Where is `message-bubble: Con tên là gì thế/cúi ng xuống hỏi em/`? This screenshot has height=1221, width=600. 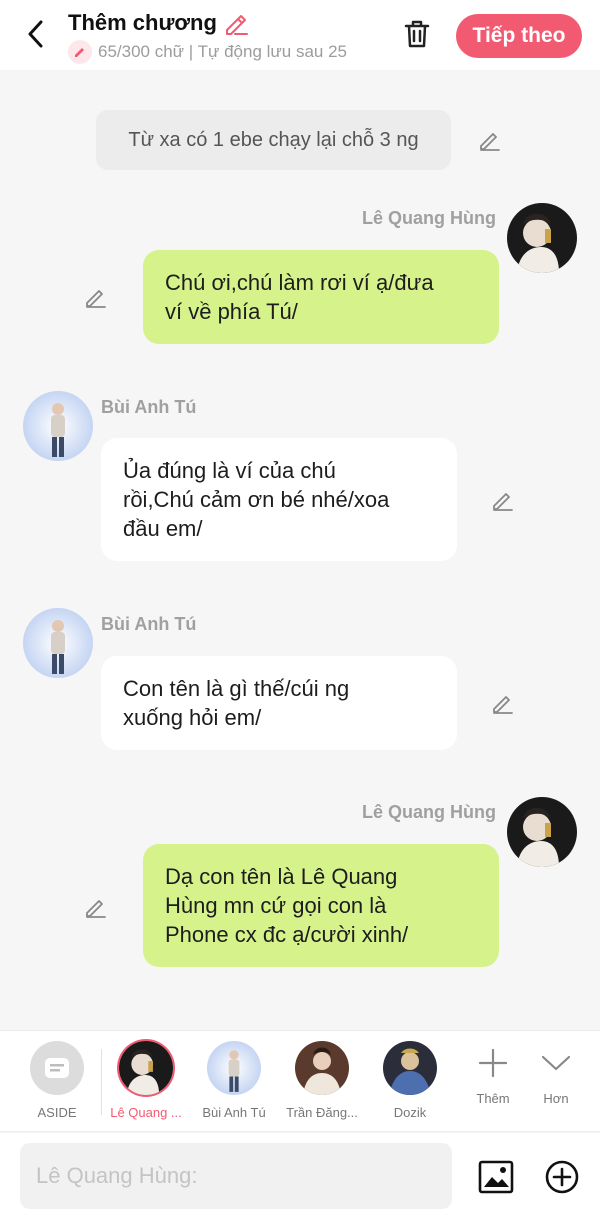 message-bubble: Con tên là gì thế/cúi ng xuống hỏi em/ is located at coordinates (279, 703).